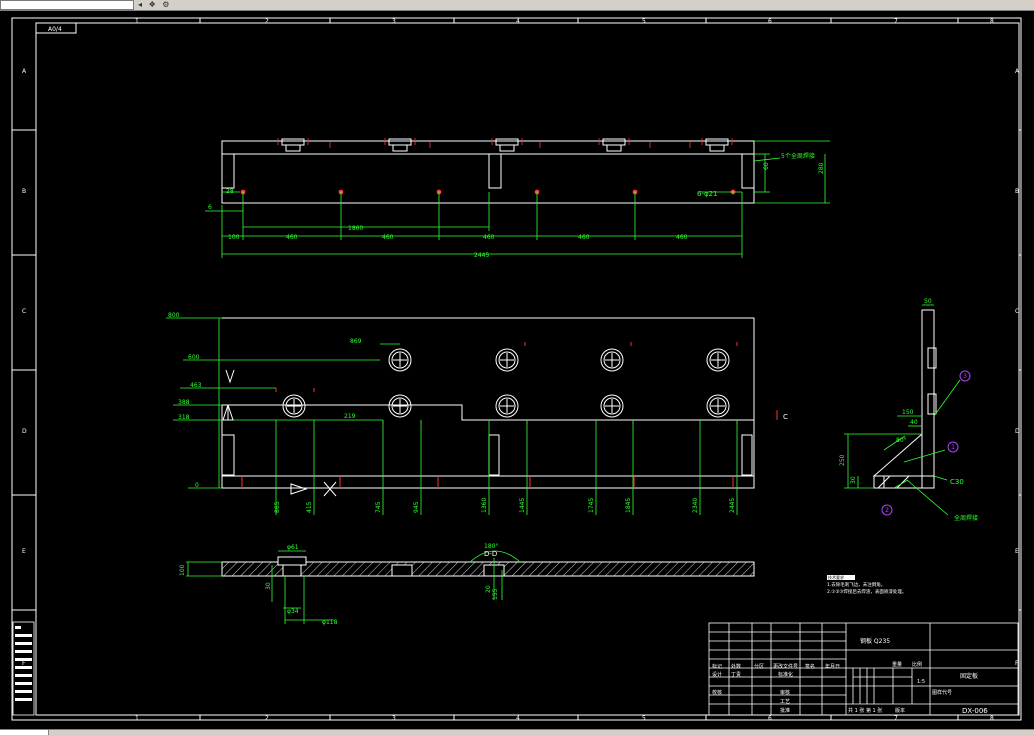 The width and height of the screenshot is (1034, 736). I want to click on model-tab, so click(24, 732).